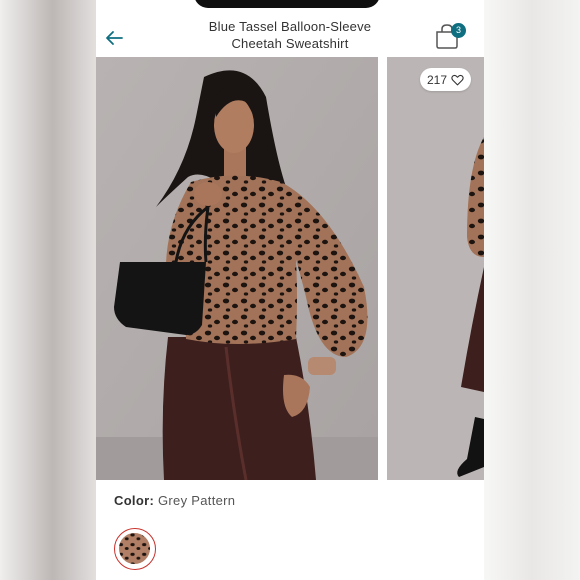 The height and width of the screenshot is (580, 580). I want to click on heart-outline-icon, so click(457, 79).